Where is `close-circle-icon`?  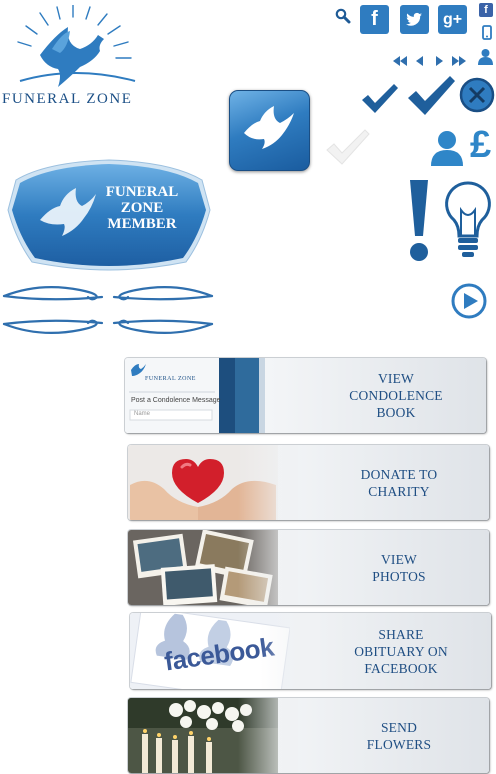
close-circle-icon is located at coordinates (477, 97).